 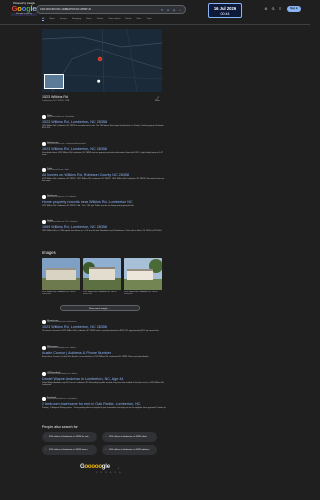 What do you see at coordinates (88, 19) in the screenshot?
I see `tab-news: News` at bounding box center [88, 19].